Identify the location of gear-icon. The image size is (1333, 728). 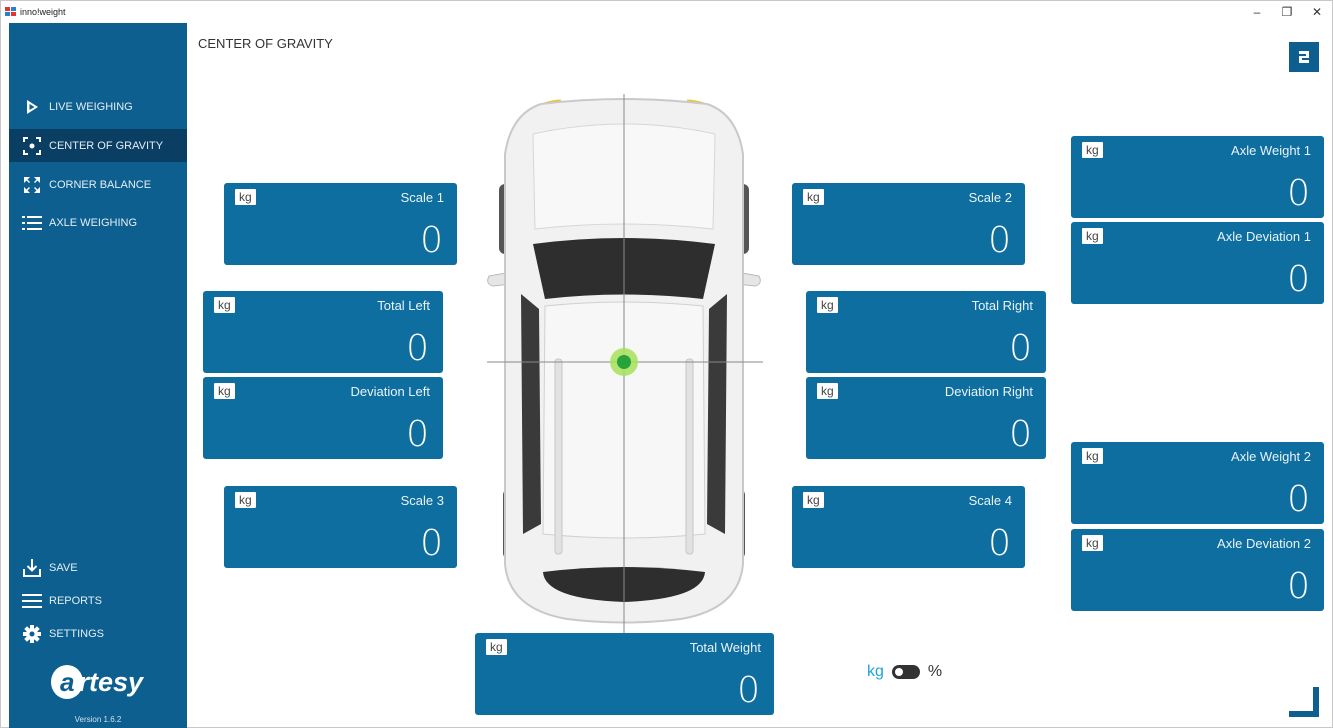
(32, 634).